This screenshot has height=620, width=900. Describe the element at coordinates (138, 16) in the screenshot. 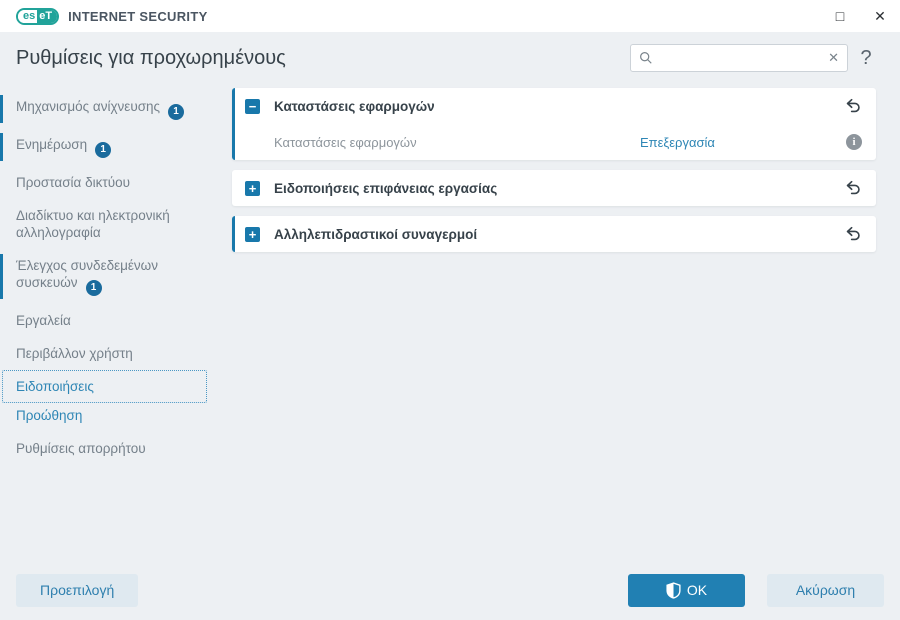

I see `product-name: INTERNET SECURITY` at that location.